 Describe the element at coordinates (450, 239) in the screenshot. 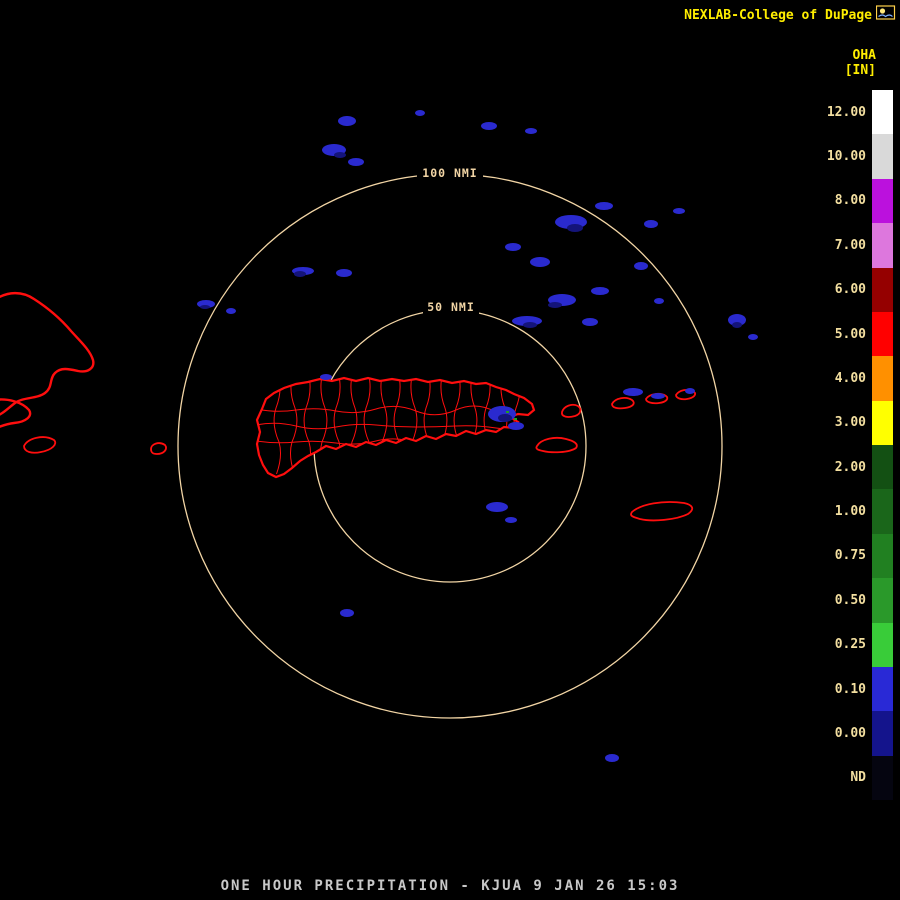

I see `ring-labels: 100 NMI 50 NMI` at that location.